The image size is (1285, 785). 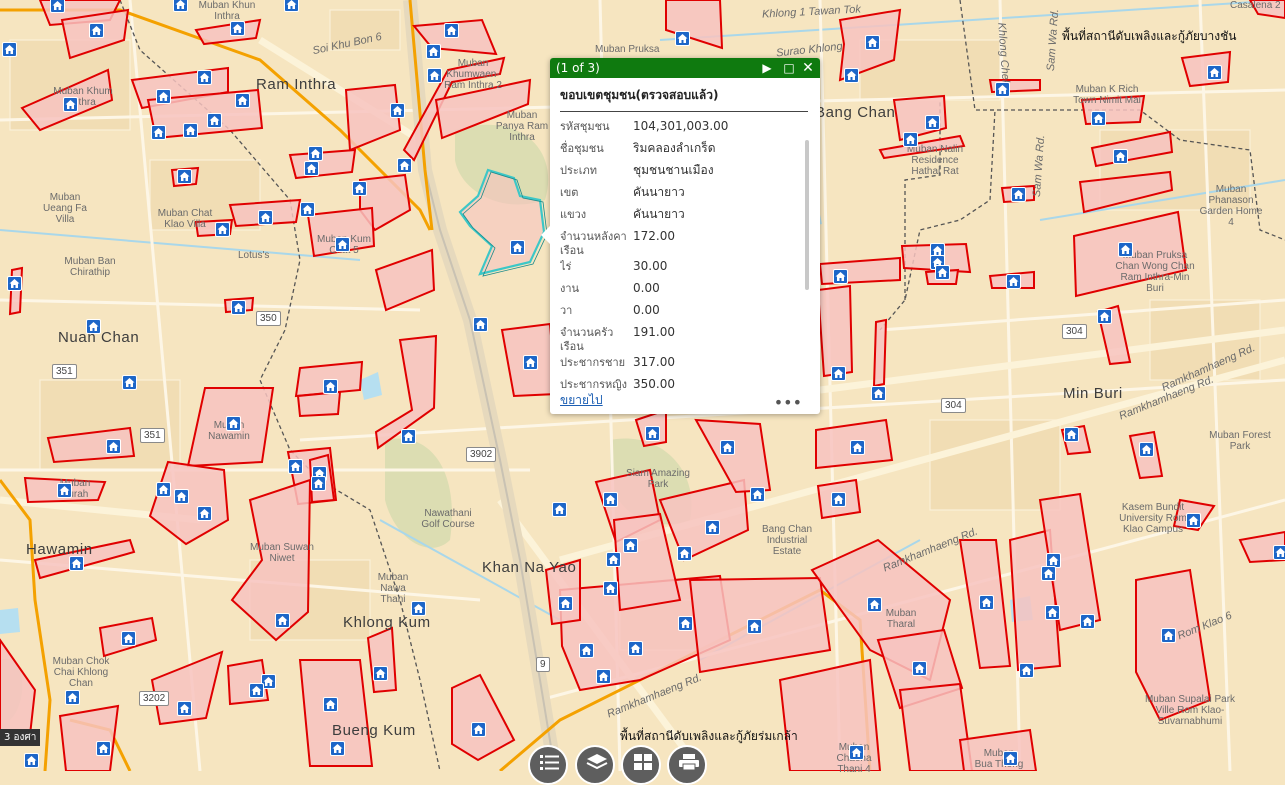 What do you see at coordinates (641, 765) in the screenshot?
I see `basemap-button` at bounding box center [641, 765].